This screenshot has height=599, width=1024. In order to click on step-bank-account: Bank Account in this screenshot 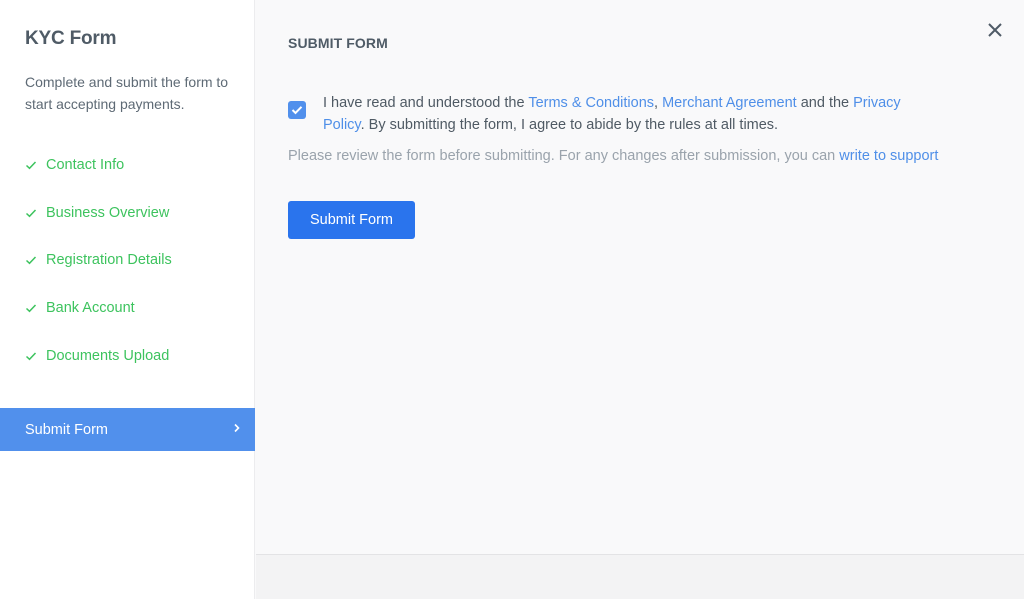, I will do `click(80, 308)`.